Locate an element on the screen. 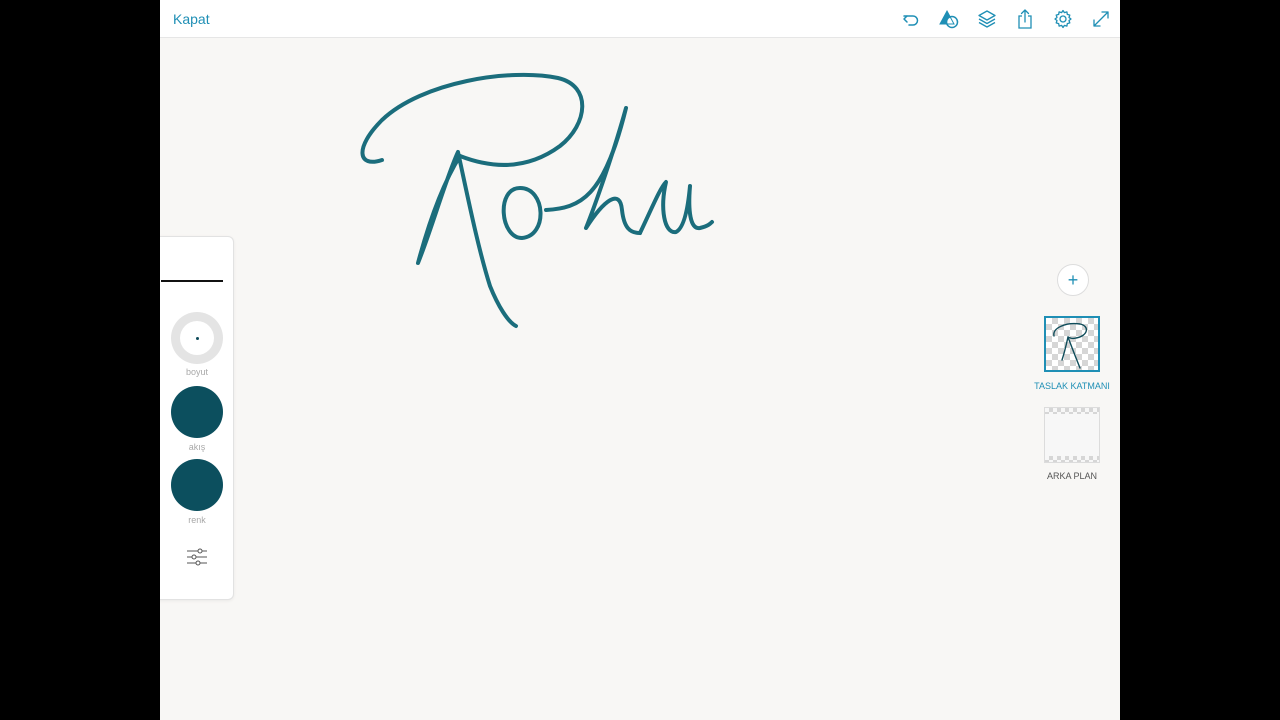  share-icon is located at coordinates (1025, 19).